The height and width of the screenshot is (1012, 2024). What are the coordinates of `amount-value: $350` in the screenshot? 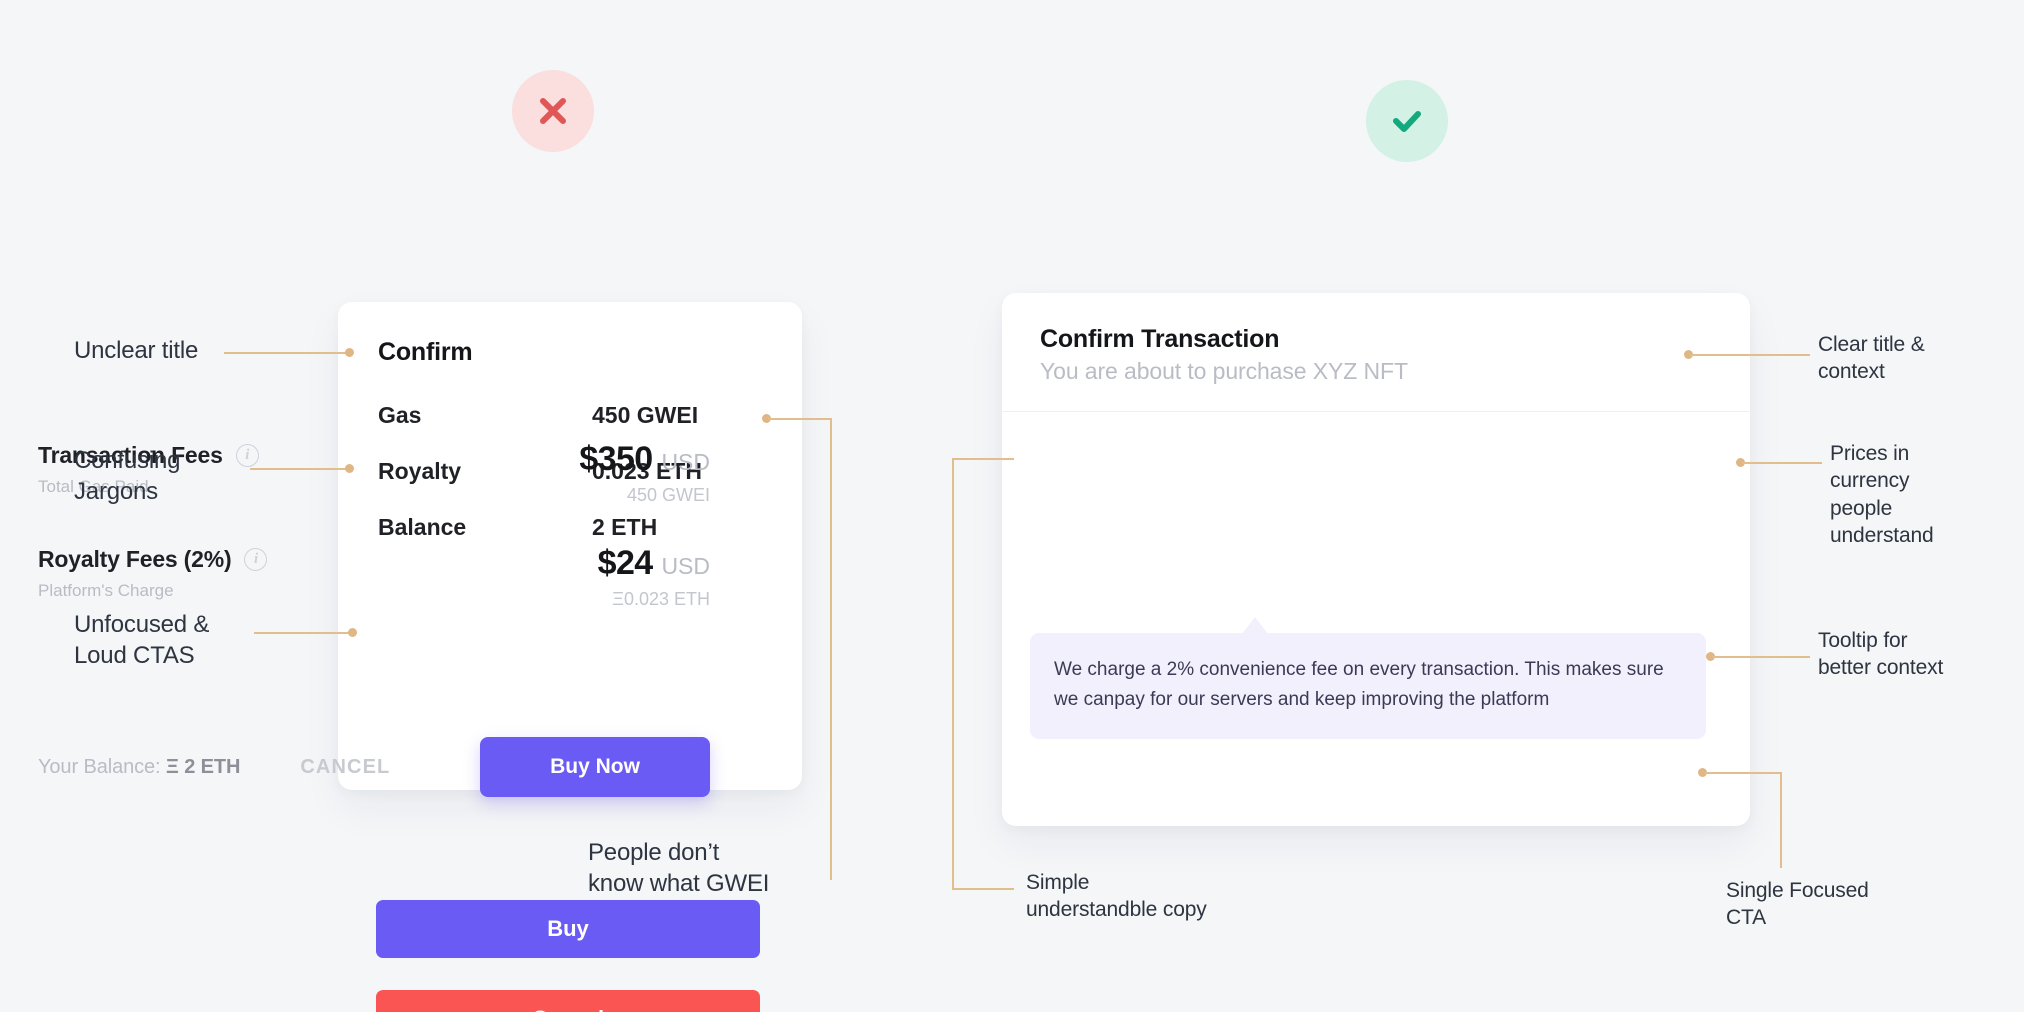 It's located at (616, 459).